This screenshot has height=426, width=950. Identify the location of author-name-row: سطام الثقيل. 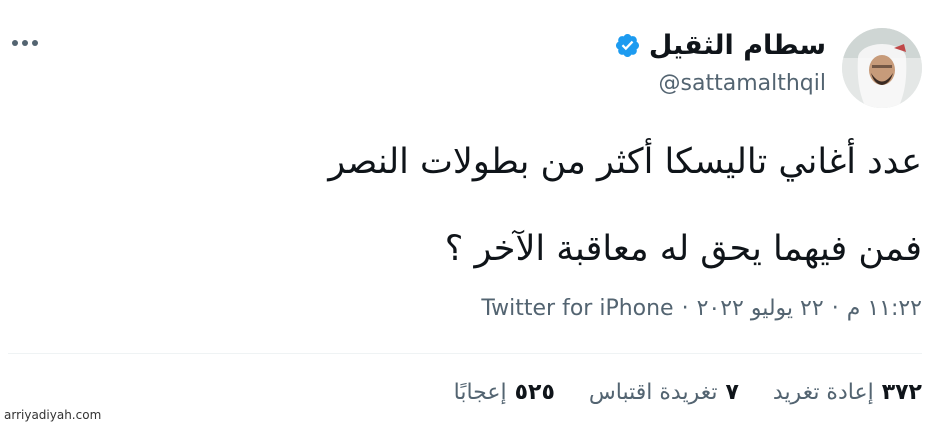
(720, 45).